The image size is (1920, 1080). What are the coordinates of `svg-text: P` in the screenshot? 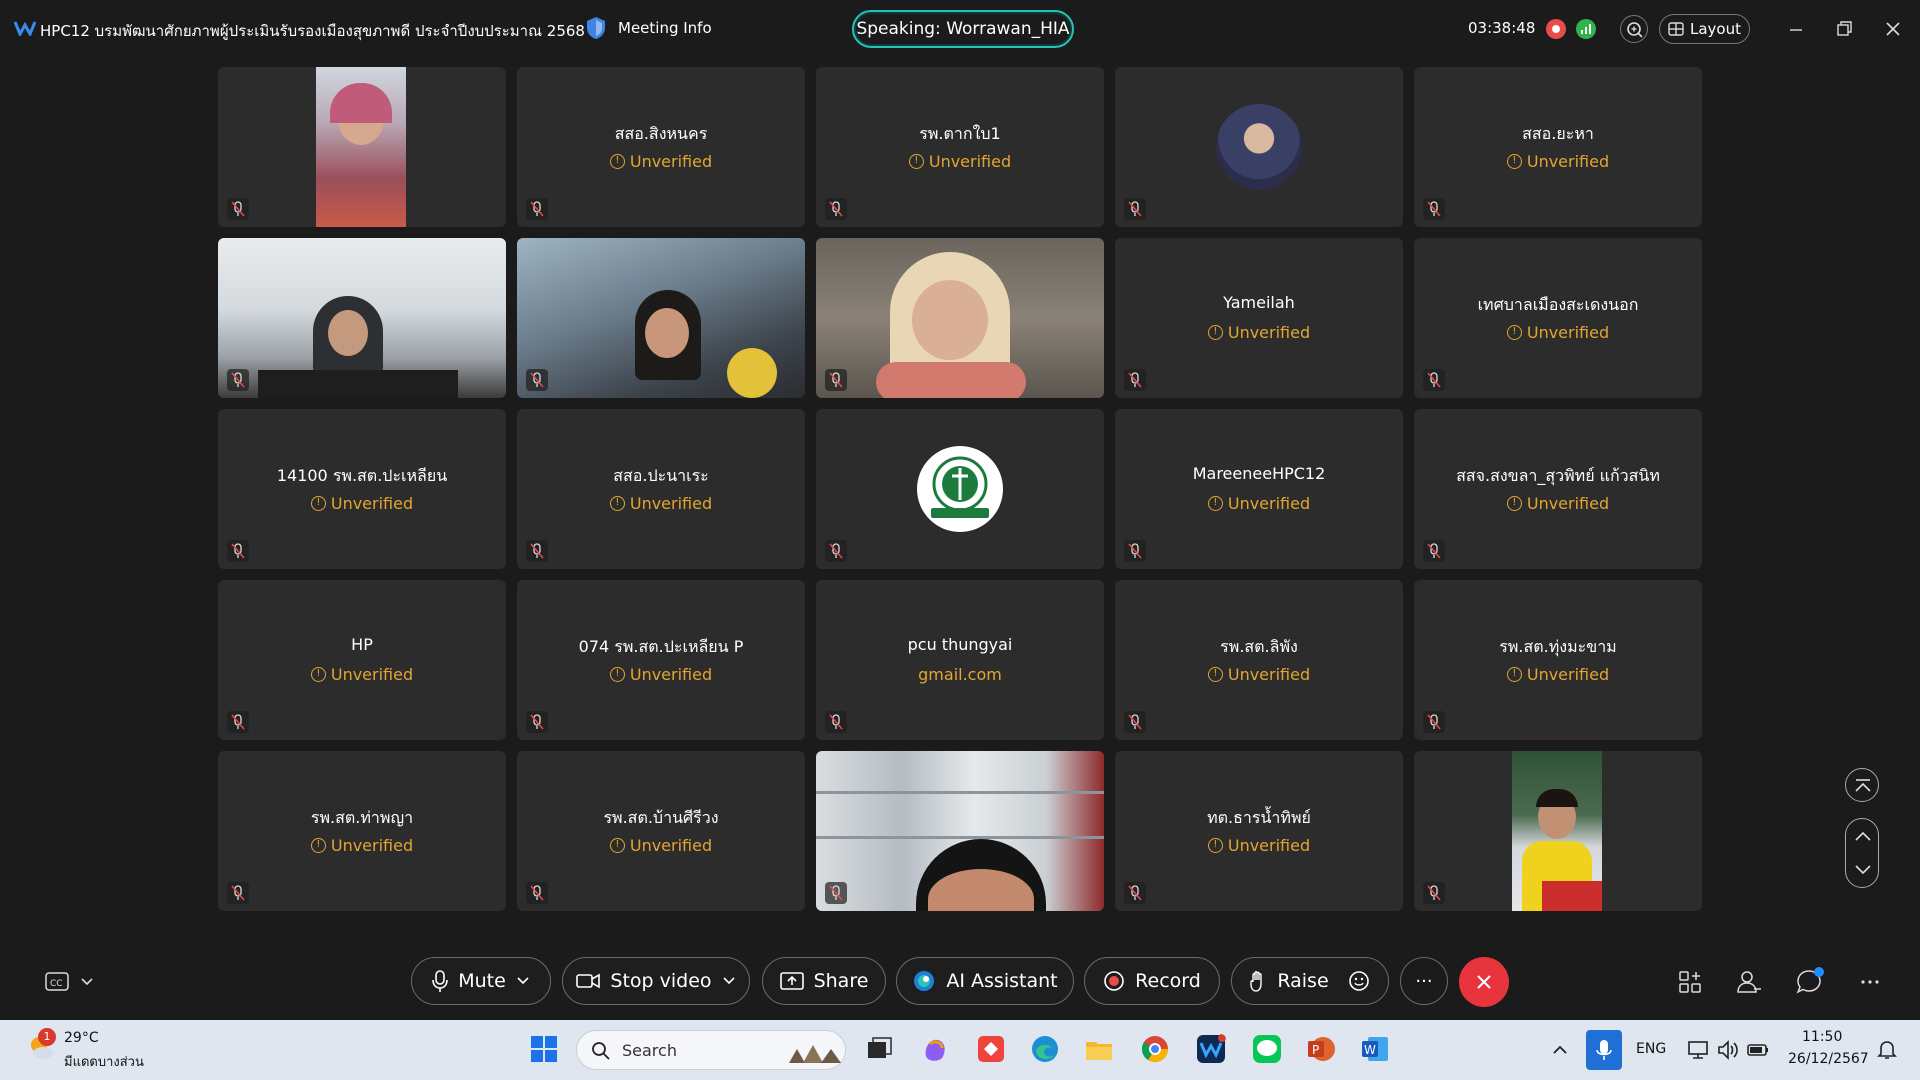 It's located at (1315, 1050).